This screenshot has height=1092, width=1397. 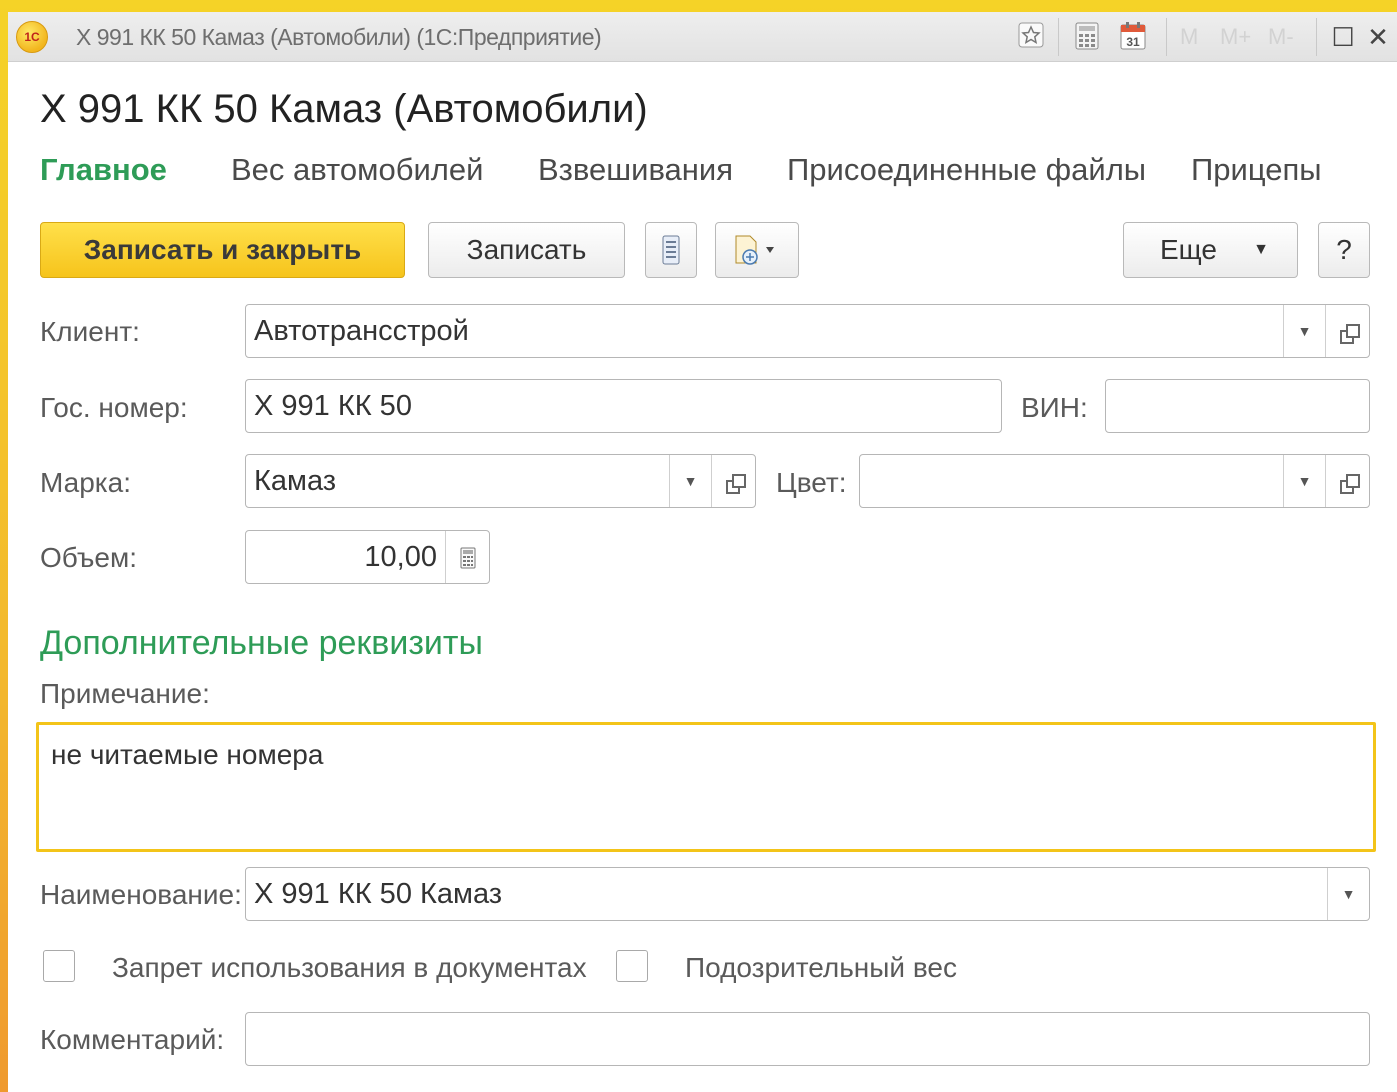 What do you see at coordinates (400, 557) in the screenshot?
I see `volume-value: 10,00` at bounding box center [400, 557].